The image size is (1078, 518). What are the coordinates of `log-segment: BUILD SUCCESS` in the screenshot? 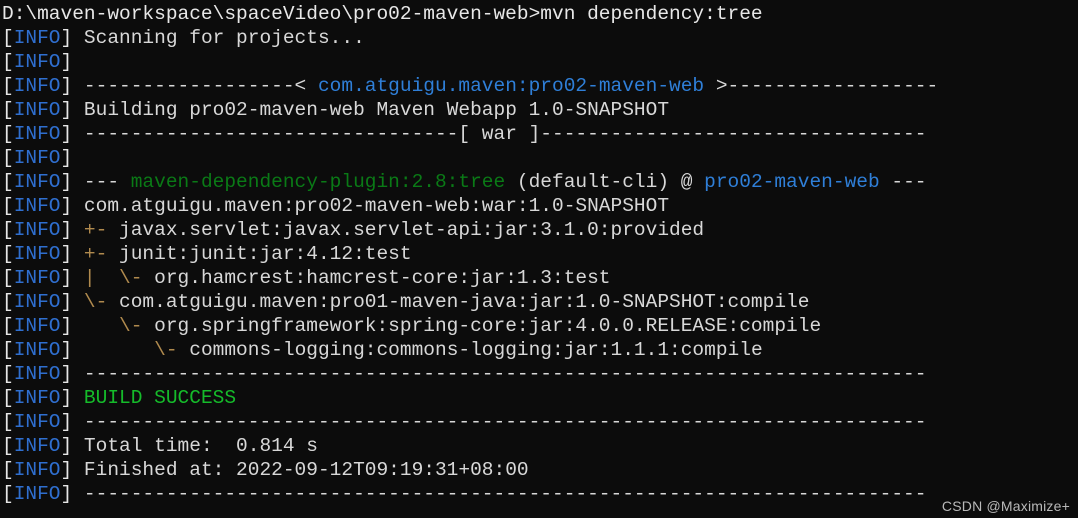 It's located at (154, 398).